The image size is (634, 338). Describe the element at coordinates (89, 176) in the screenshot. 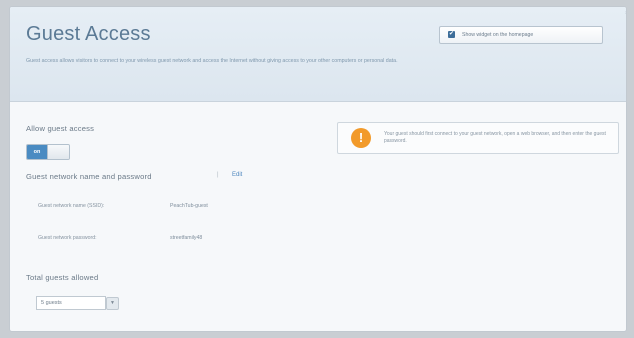

I see `network-section-label: Guest network name and password` at that location.